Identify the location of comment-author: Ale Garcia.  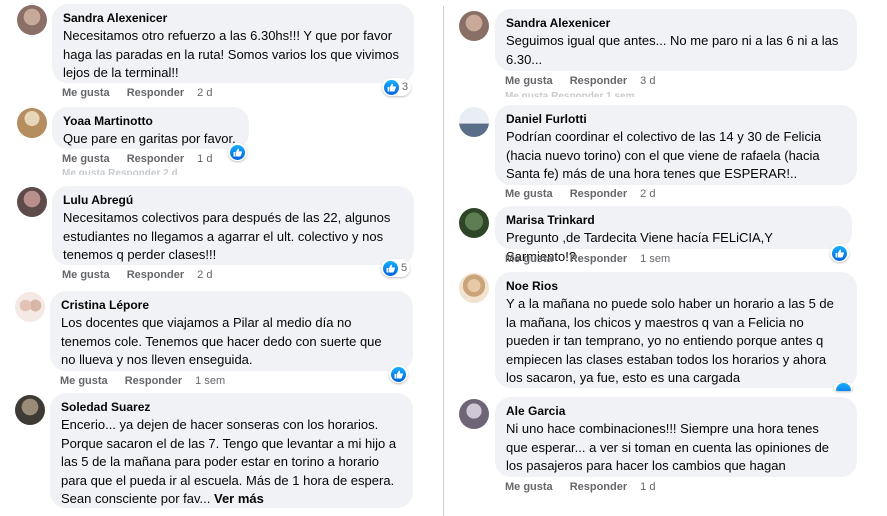
(675, 411).